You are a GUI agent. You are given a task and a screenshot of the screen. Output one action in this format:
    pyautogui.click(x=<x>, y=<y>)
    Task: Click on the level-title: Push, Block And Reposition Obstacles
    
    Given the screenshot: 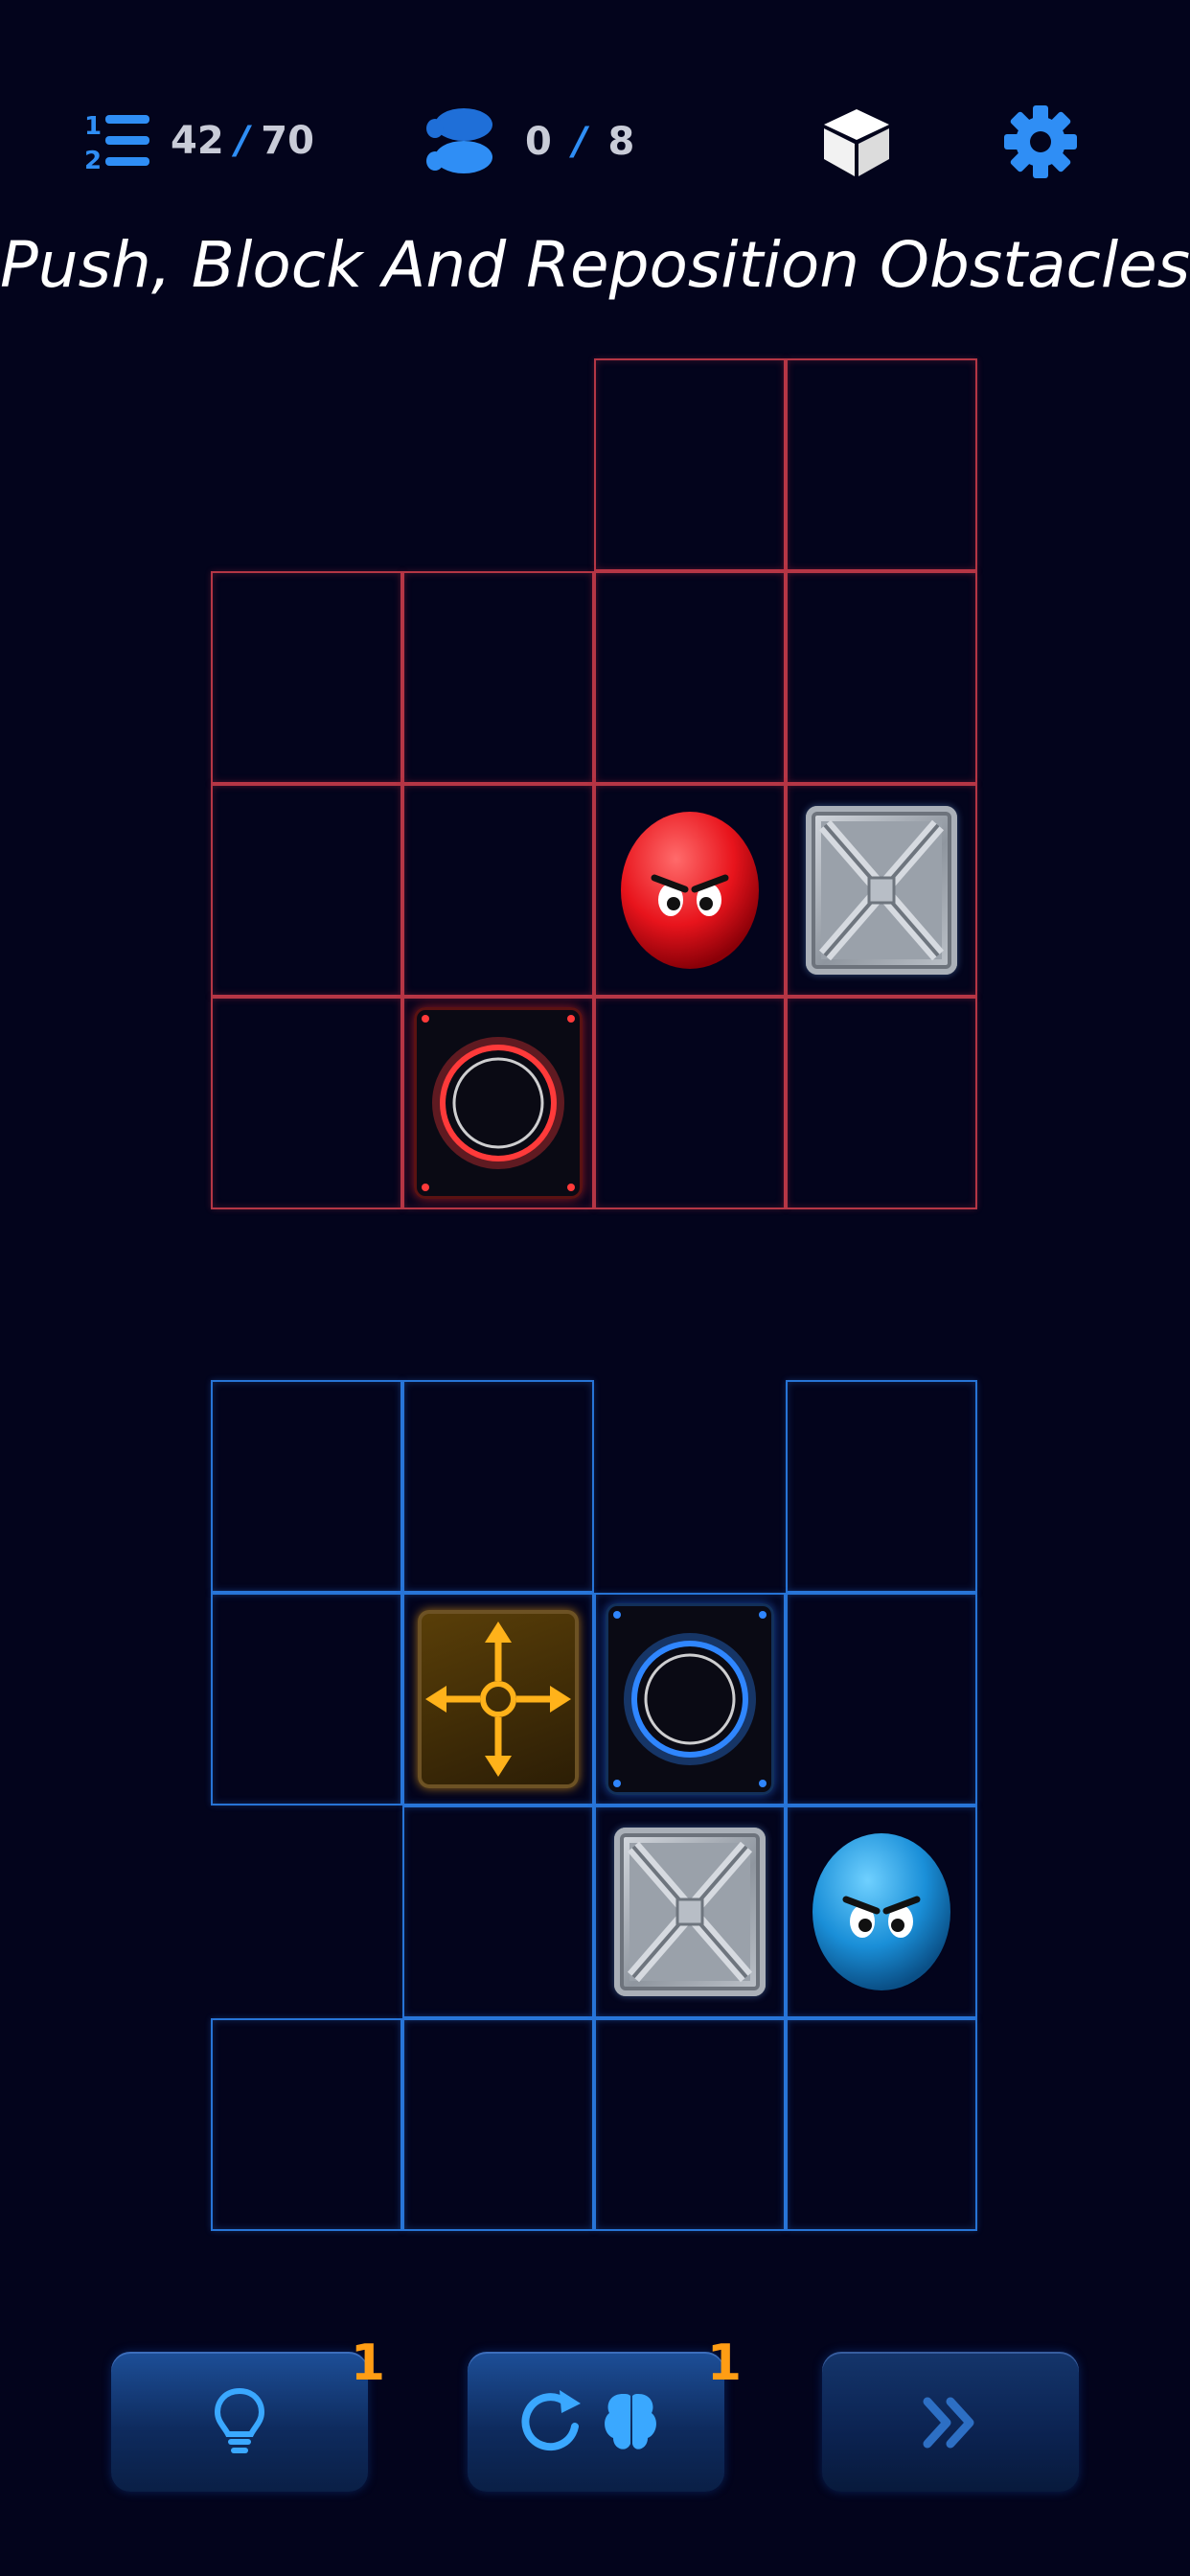 What is the action you would take?
    pyautogui.click(x=595, y=265)
    